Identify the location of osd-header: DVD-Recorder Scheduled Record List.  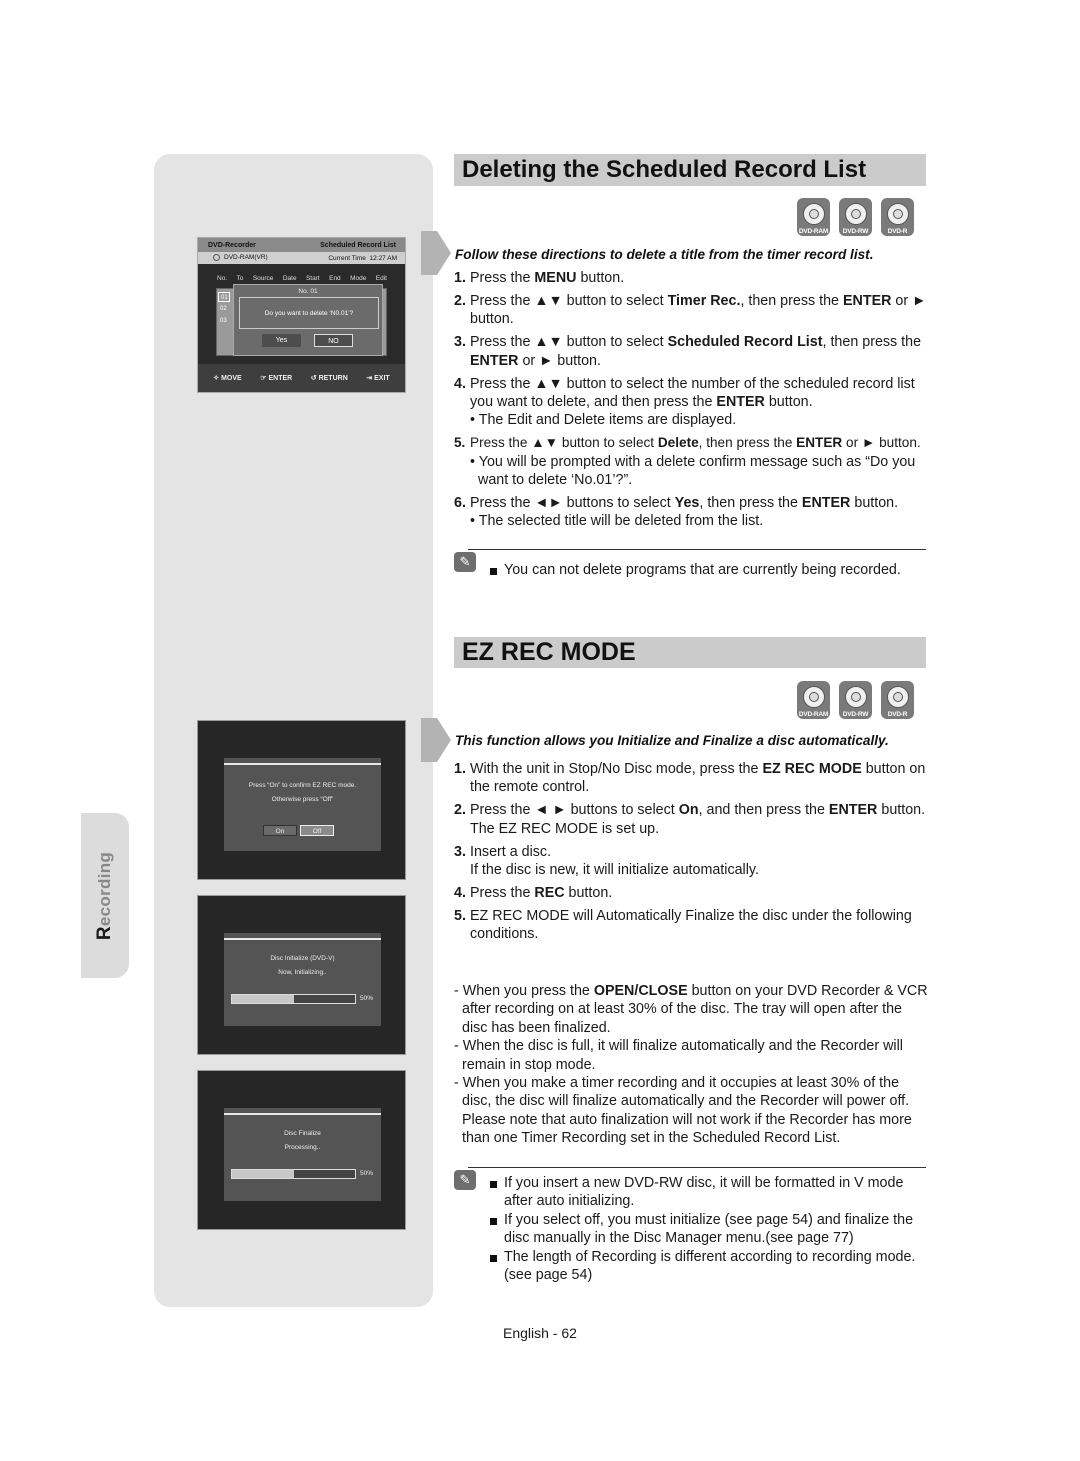
(301, 245).